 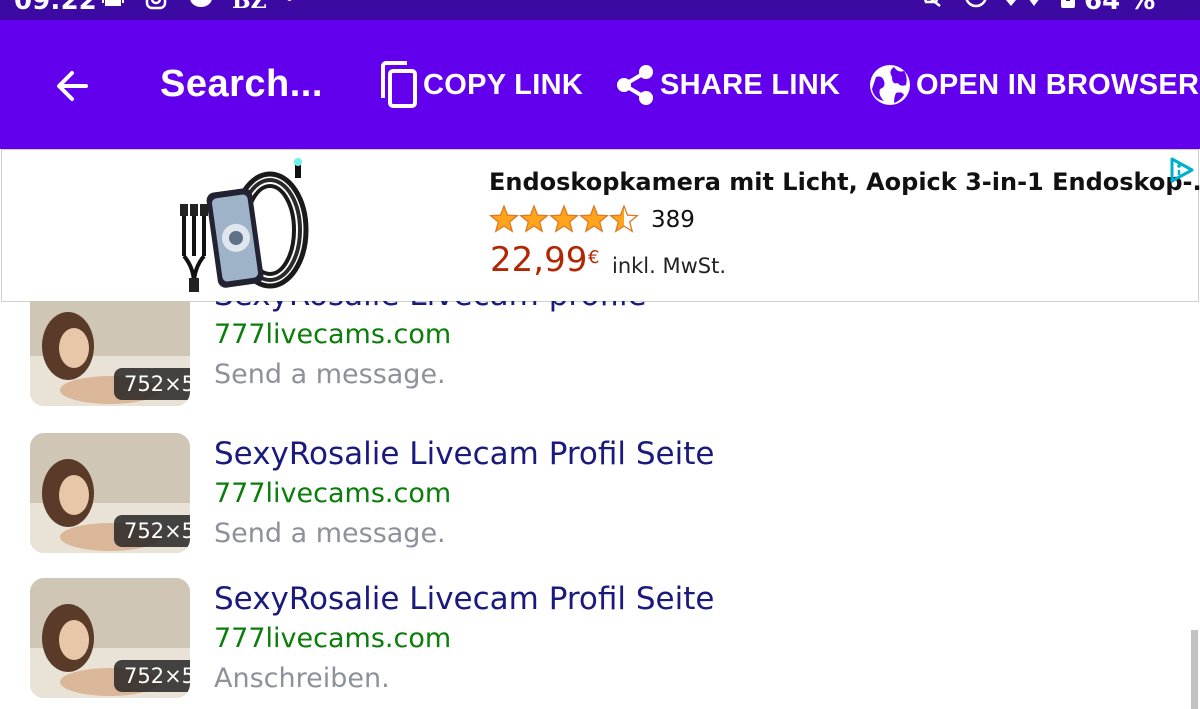 I want to click on scrollbar-thumb, so click(x=1194, y=669).